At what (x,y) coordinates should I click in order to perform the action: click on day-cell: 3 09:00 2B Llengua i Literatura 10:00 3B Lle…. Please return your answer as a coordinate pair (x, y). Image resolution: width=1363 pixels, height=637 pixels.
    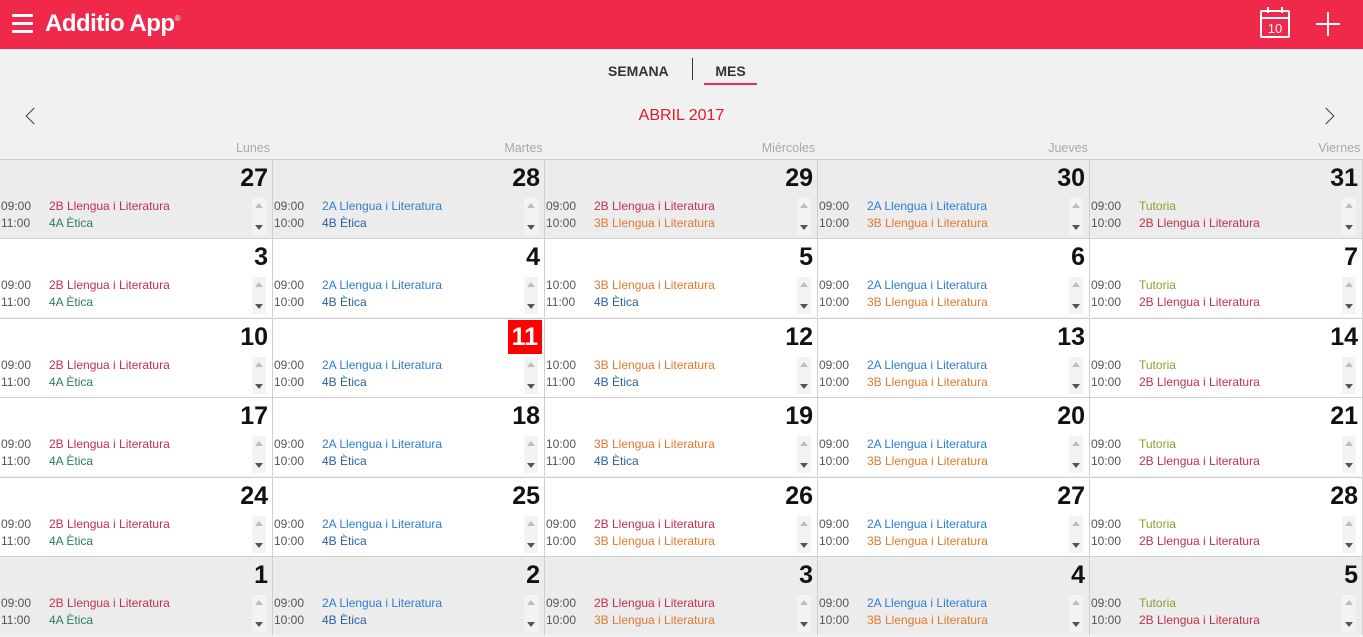
    Looking at the image, I should click on (681, 595).